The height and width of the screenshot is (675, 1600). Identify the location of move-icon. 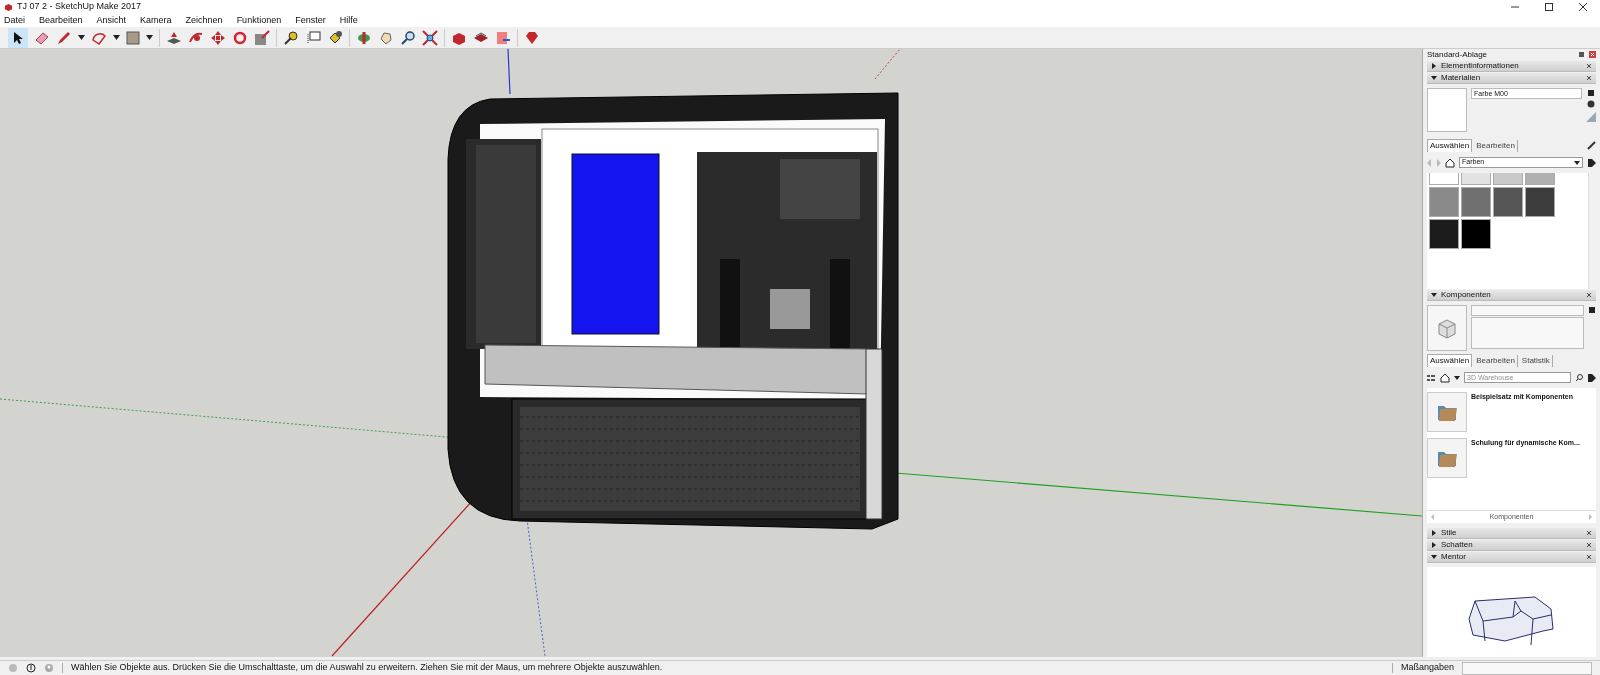
(218, 37).